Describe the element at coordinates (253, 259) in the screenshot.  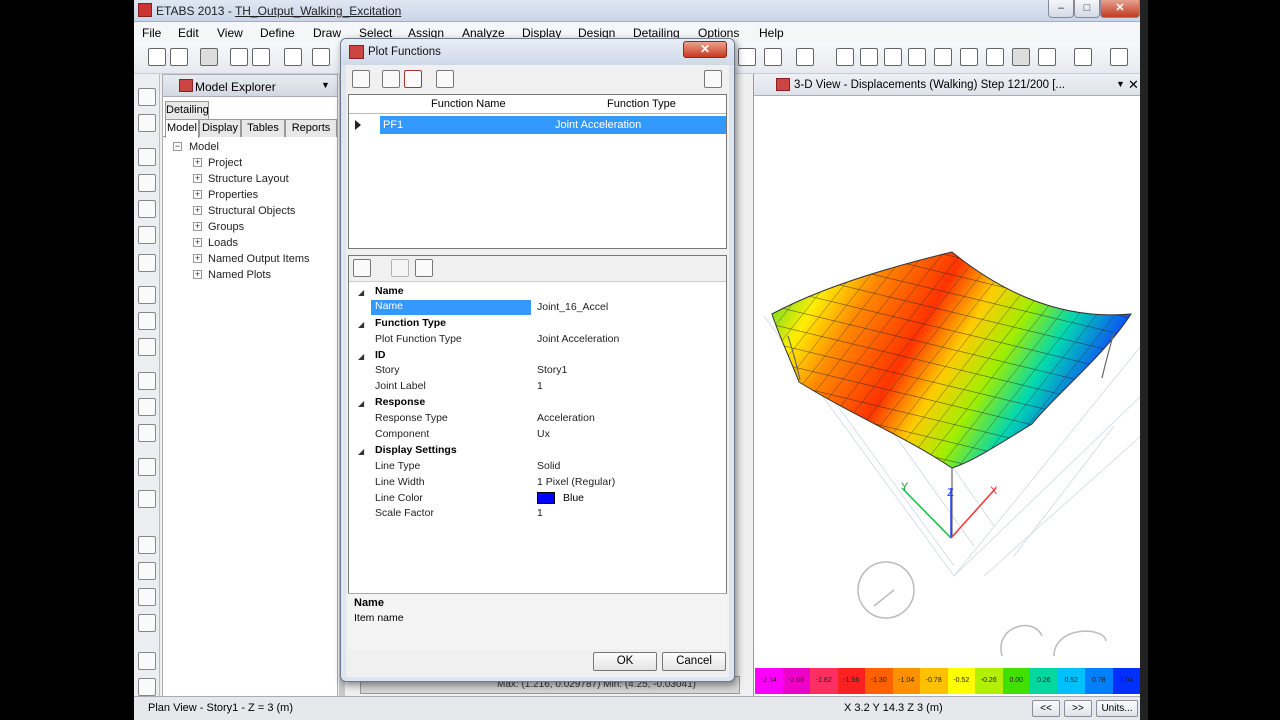
I see `tree-item-named-output-items: + Named Output Items` at that location.